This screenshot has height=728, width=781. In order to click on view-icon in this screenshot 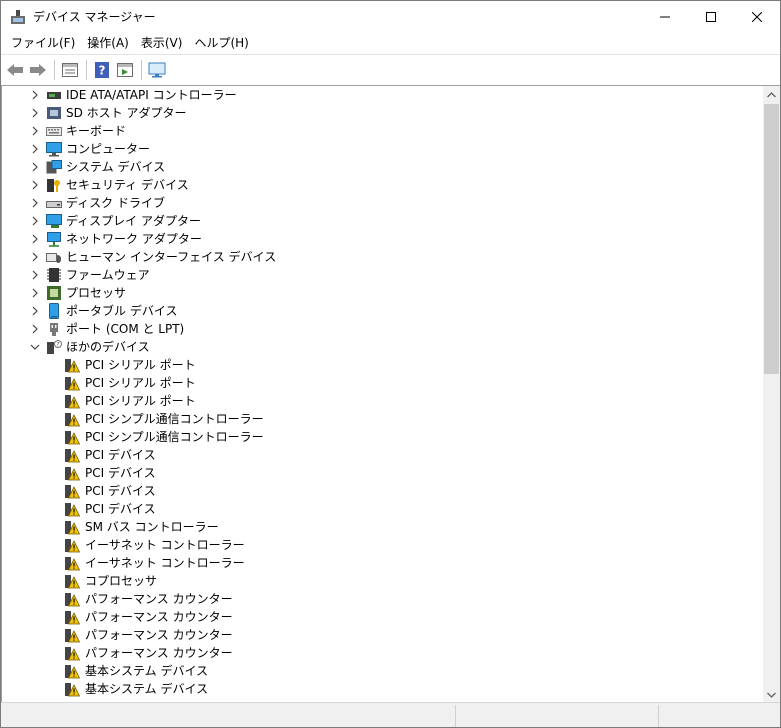, I will do `click(125, 69)`.